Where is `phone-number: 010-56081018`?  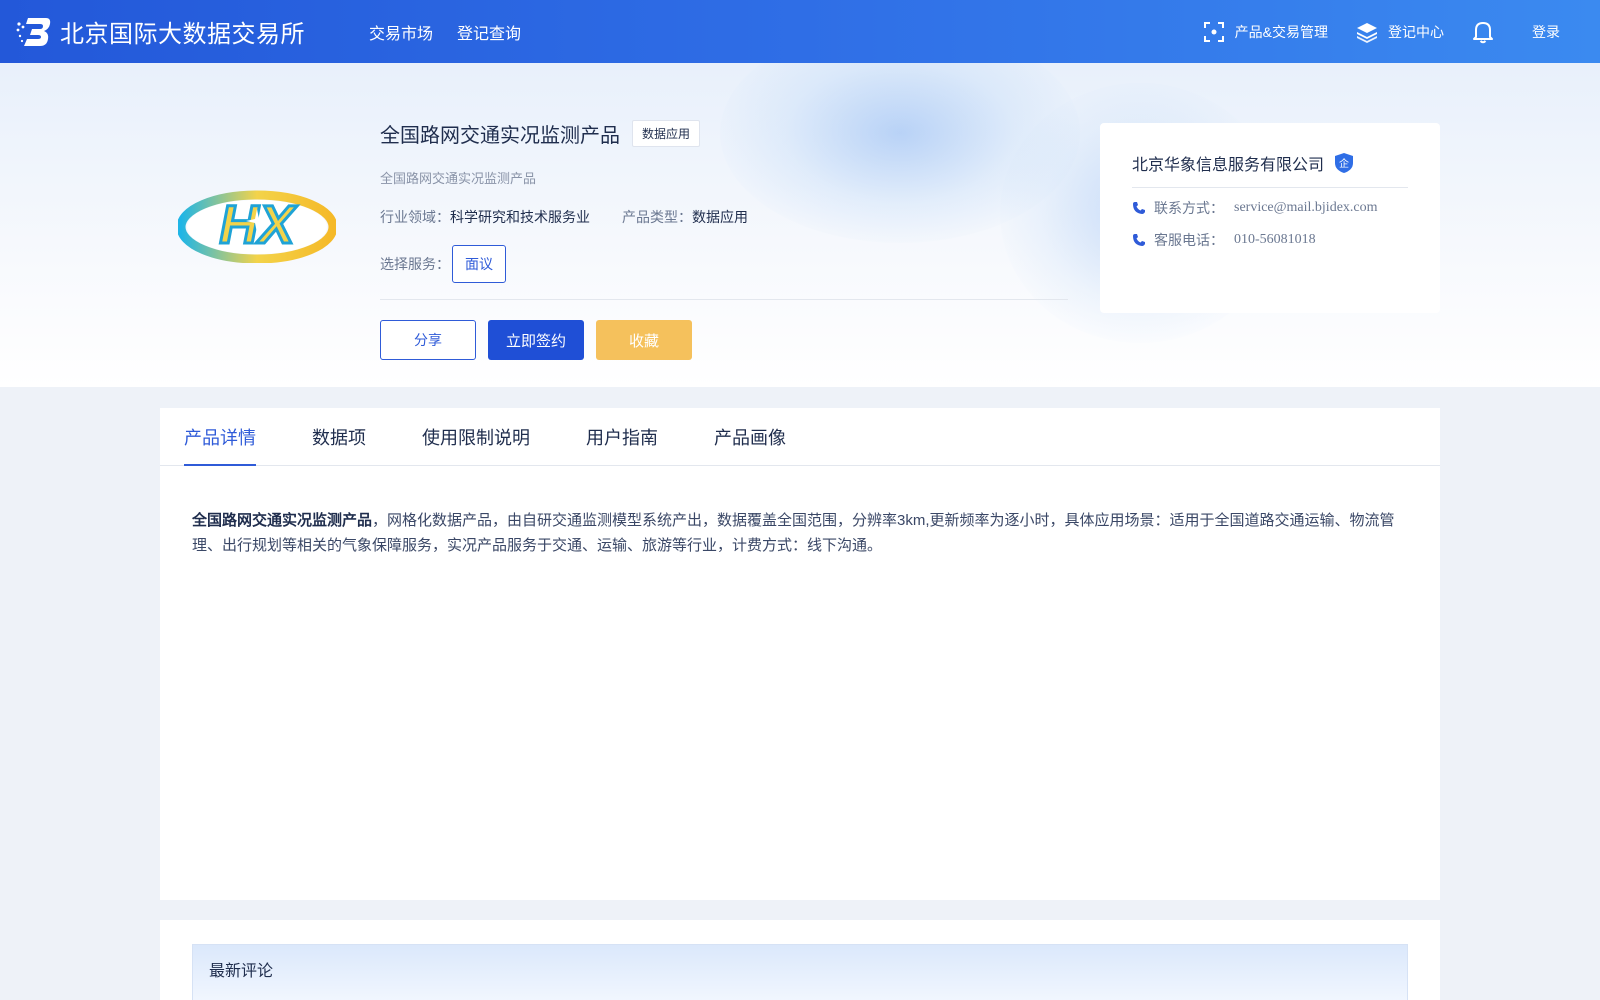
phone-number: 010-56081018 is located at coordinates (1275, 239).